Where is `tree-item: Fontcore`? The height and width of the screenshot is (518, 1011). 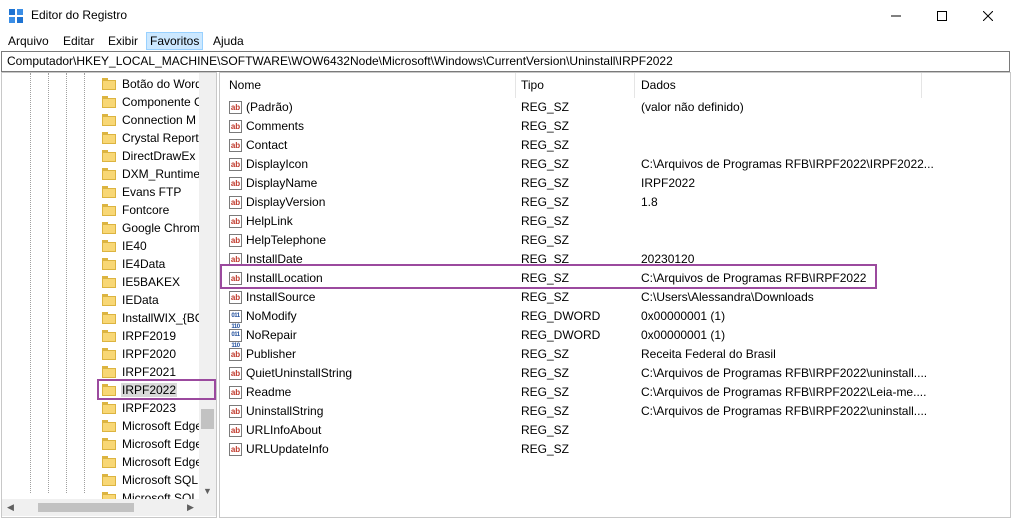
tree-item: Fontcore is located at coordinates (150, 210).